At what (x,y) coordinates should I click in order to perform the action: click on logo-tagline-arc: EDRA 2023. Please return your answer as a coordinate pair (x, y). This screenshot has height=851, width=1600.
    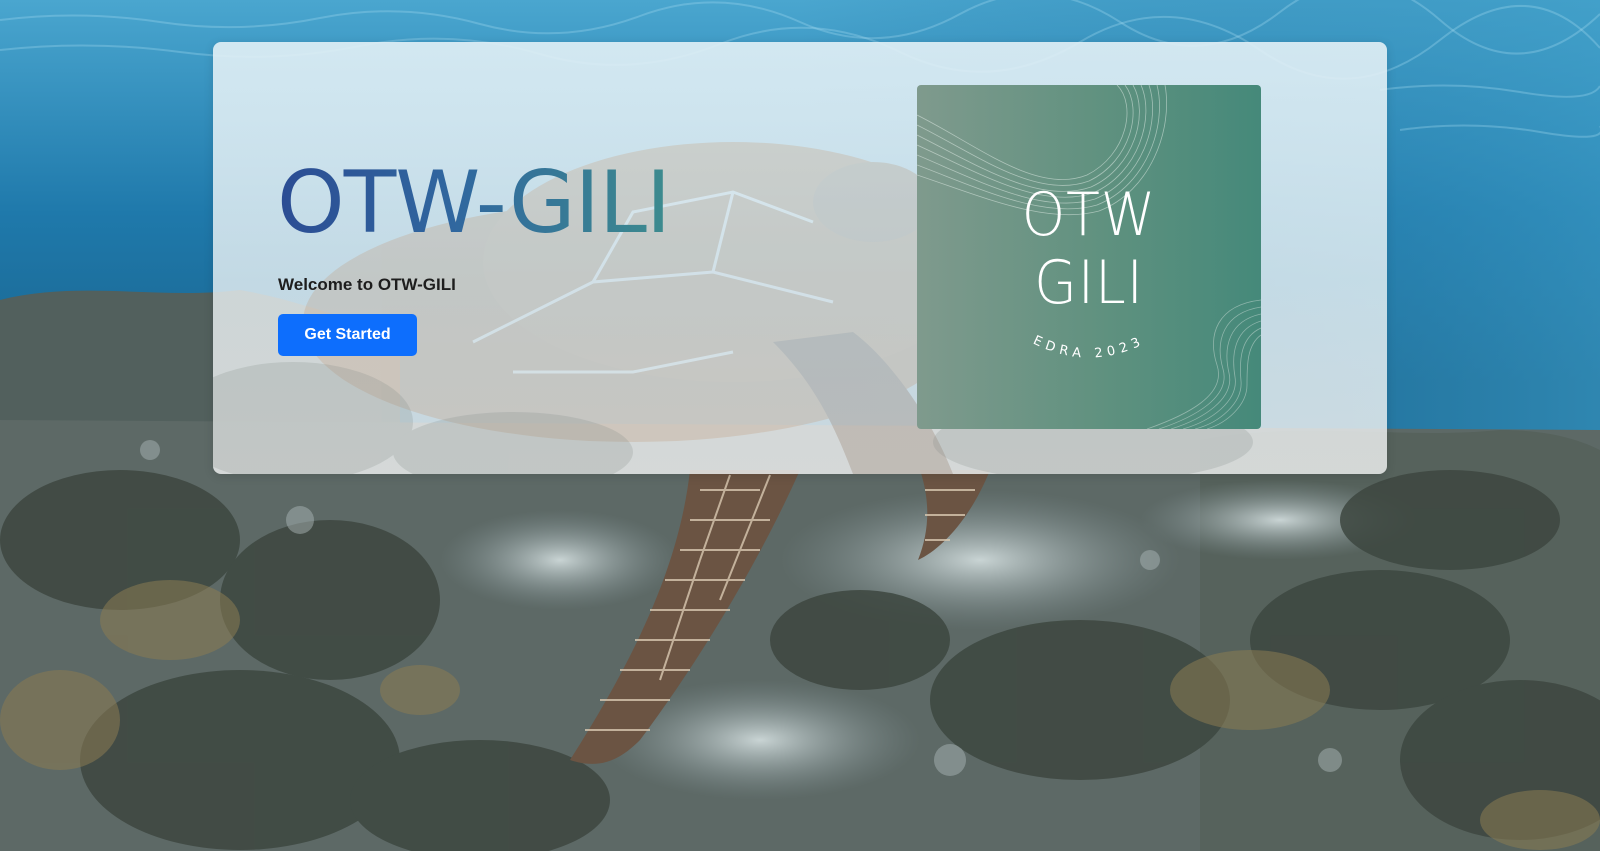
    Looking at the image, I should click on (1089, 347).